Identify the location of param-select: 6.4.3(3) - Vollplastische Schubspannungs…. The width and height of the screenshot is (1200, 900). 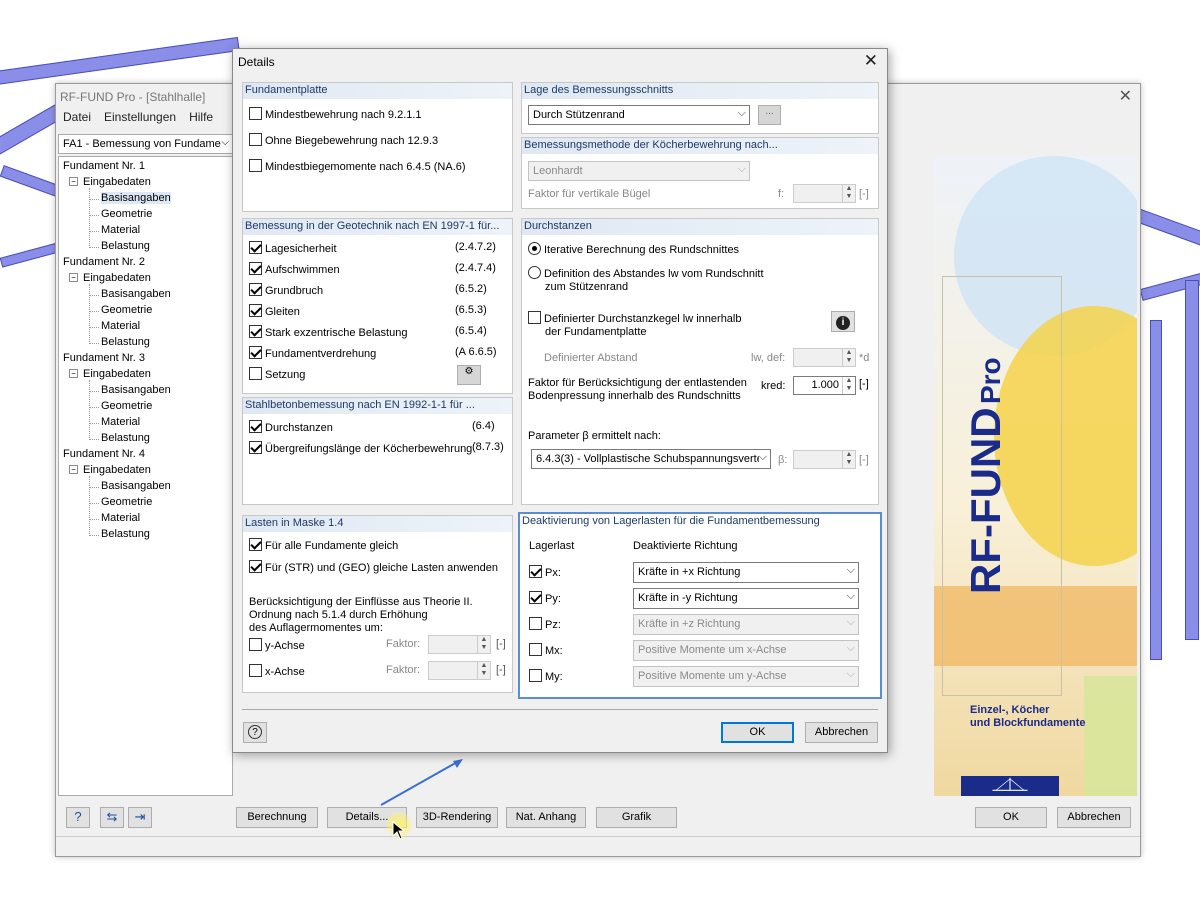
(651, 459).